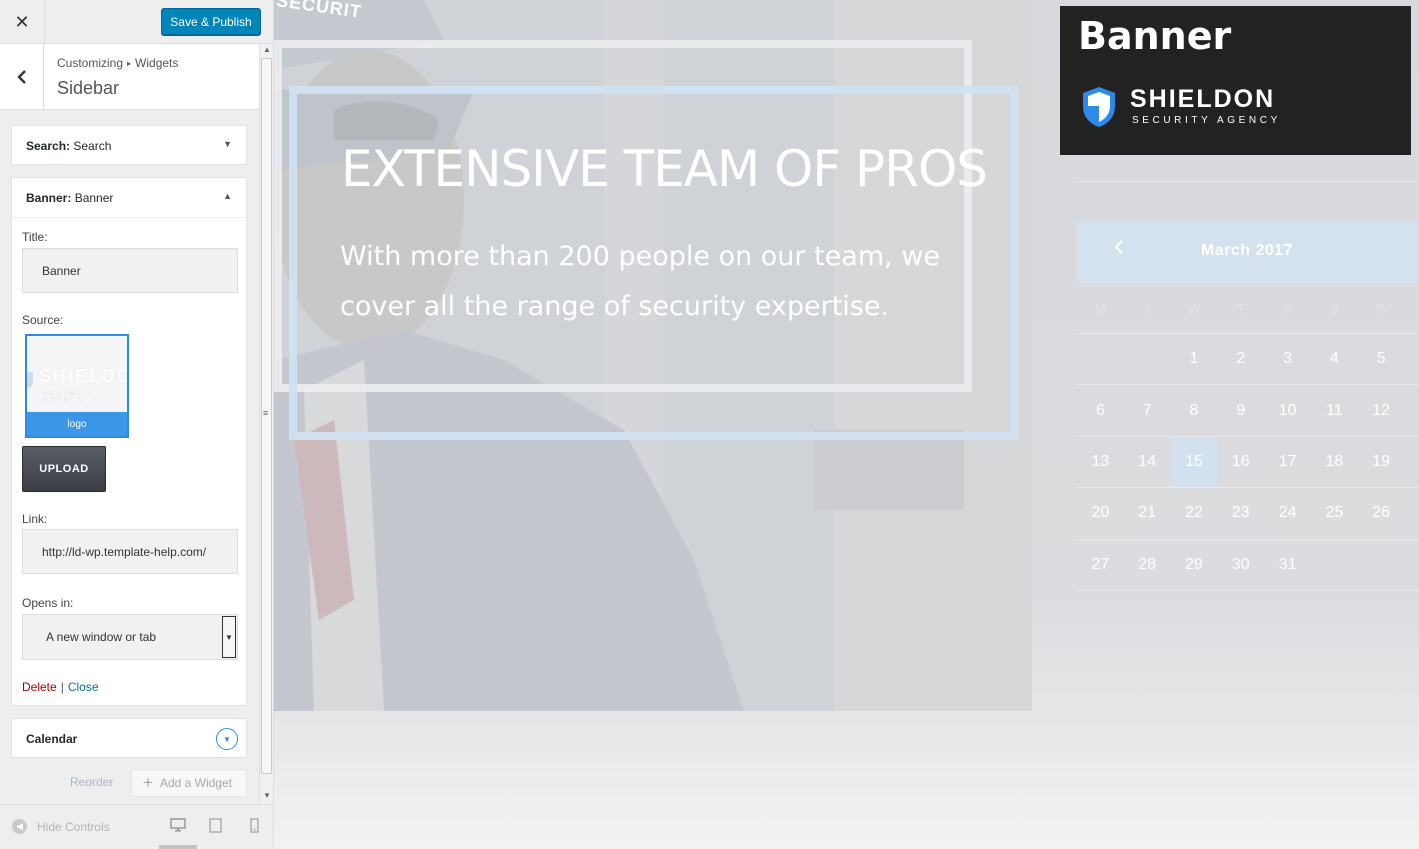 The height and width of the screenshot is (849, 1419). I want to click on calendar-day: 23, so click(1240, 513).